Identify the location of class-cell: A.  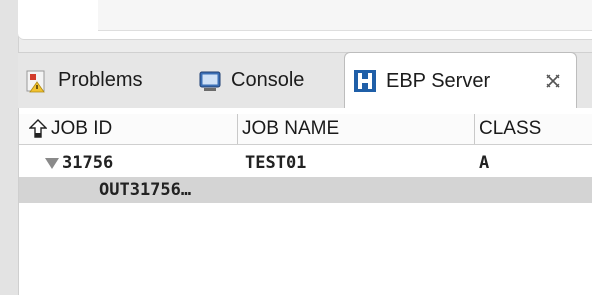
(484, 163).